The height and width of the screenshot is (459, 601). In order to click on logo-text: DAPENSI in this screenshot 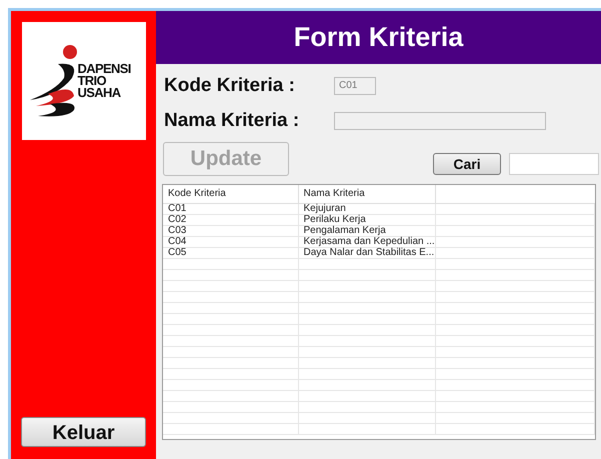, I will do `click(104, 69)`.